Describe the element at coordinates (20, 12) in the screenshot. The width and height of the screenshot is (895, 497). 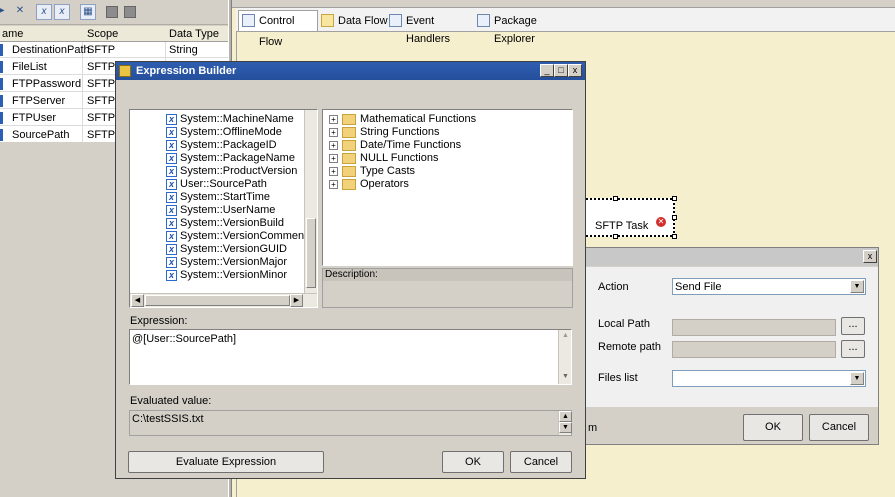
I see `delete-variable-icon: ✕` at that location.